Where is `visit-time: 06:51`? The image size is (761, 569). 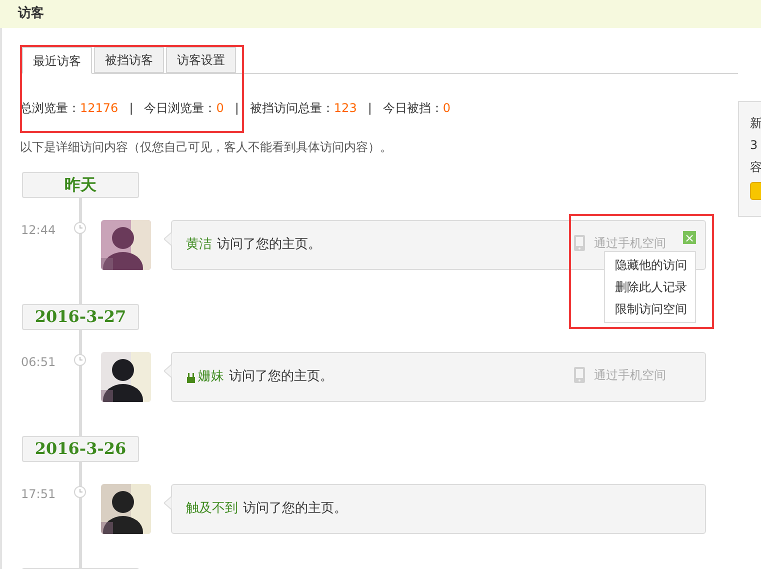
visit-time: 06:51 is located at coordinates (39, 362).